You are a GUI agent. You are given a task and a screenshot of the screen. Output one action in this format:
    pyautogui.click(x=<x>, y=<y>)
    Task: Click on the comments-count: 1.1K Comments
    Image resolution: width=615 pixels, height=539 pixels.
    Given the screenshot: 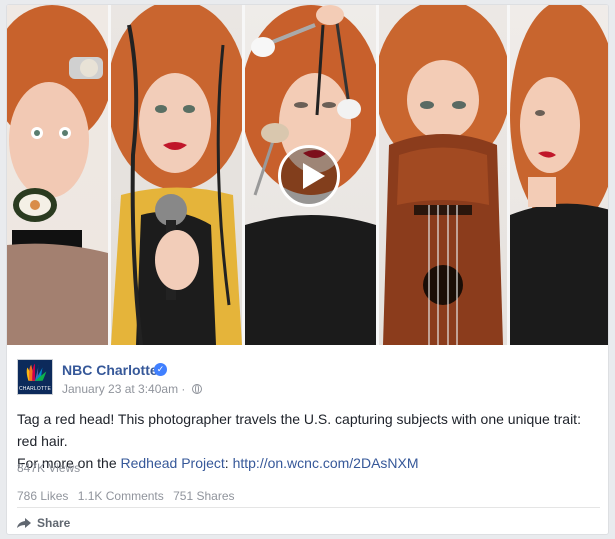 What is the action you would take?
    pyautogui.click(x=121, y=496)
    